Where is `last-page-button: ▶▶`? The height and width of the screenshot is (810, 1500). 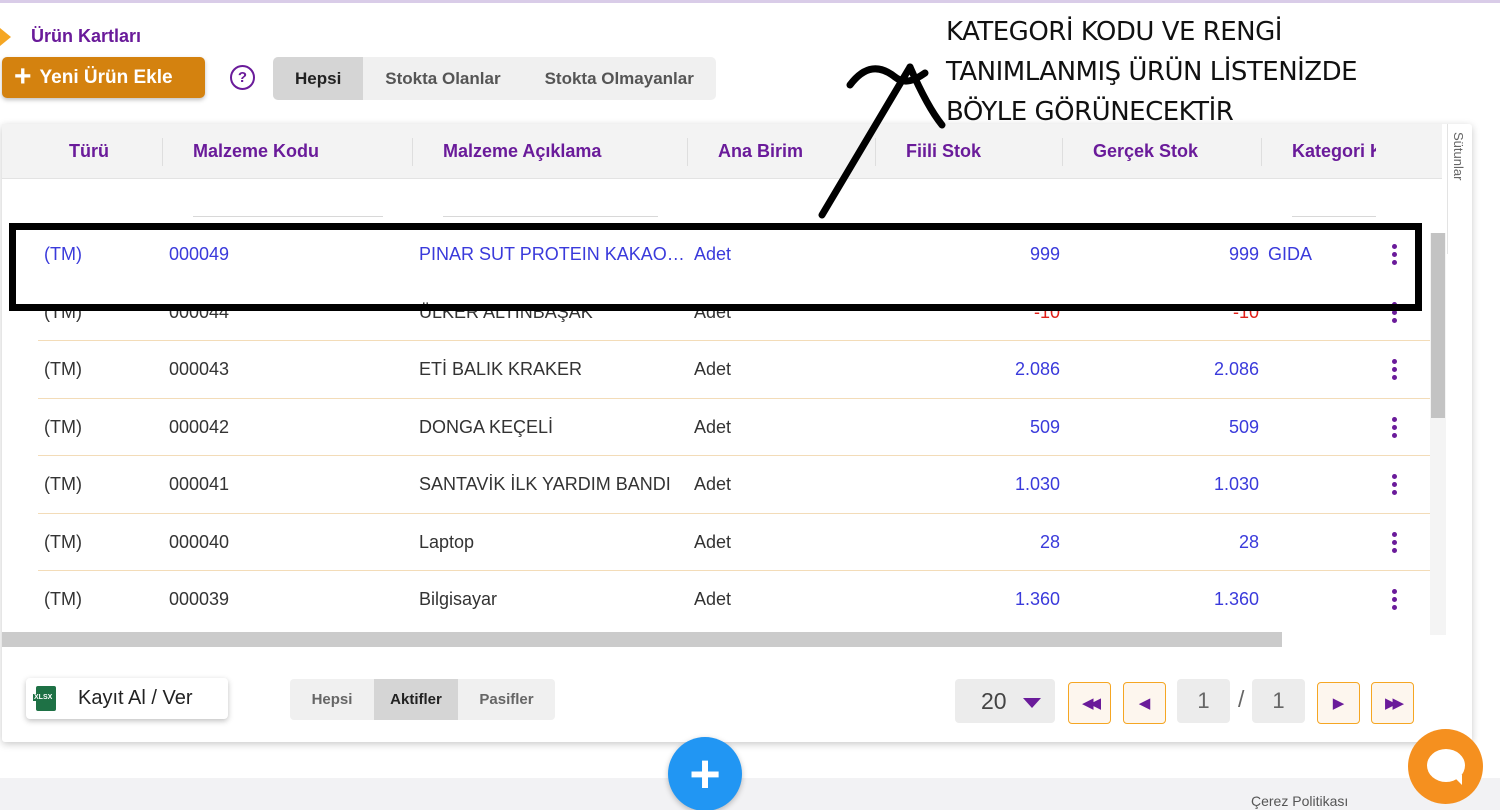 last-page-button: ▶▶ is located at coordinates (1392, 703).